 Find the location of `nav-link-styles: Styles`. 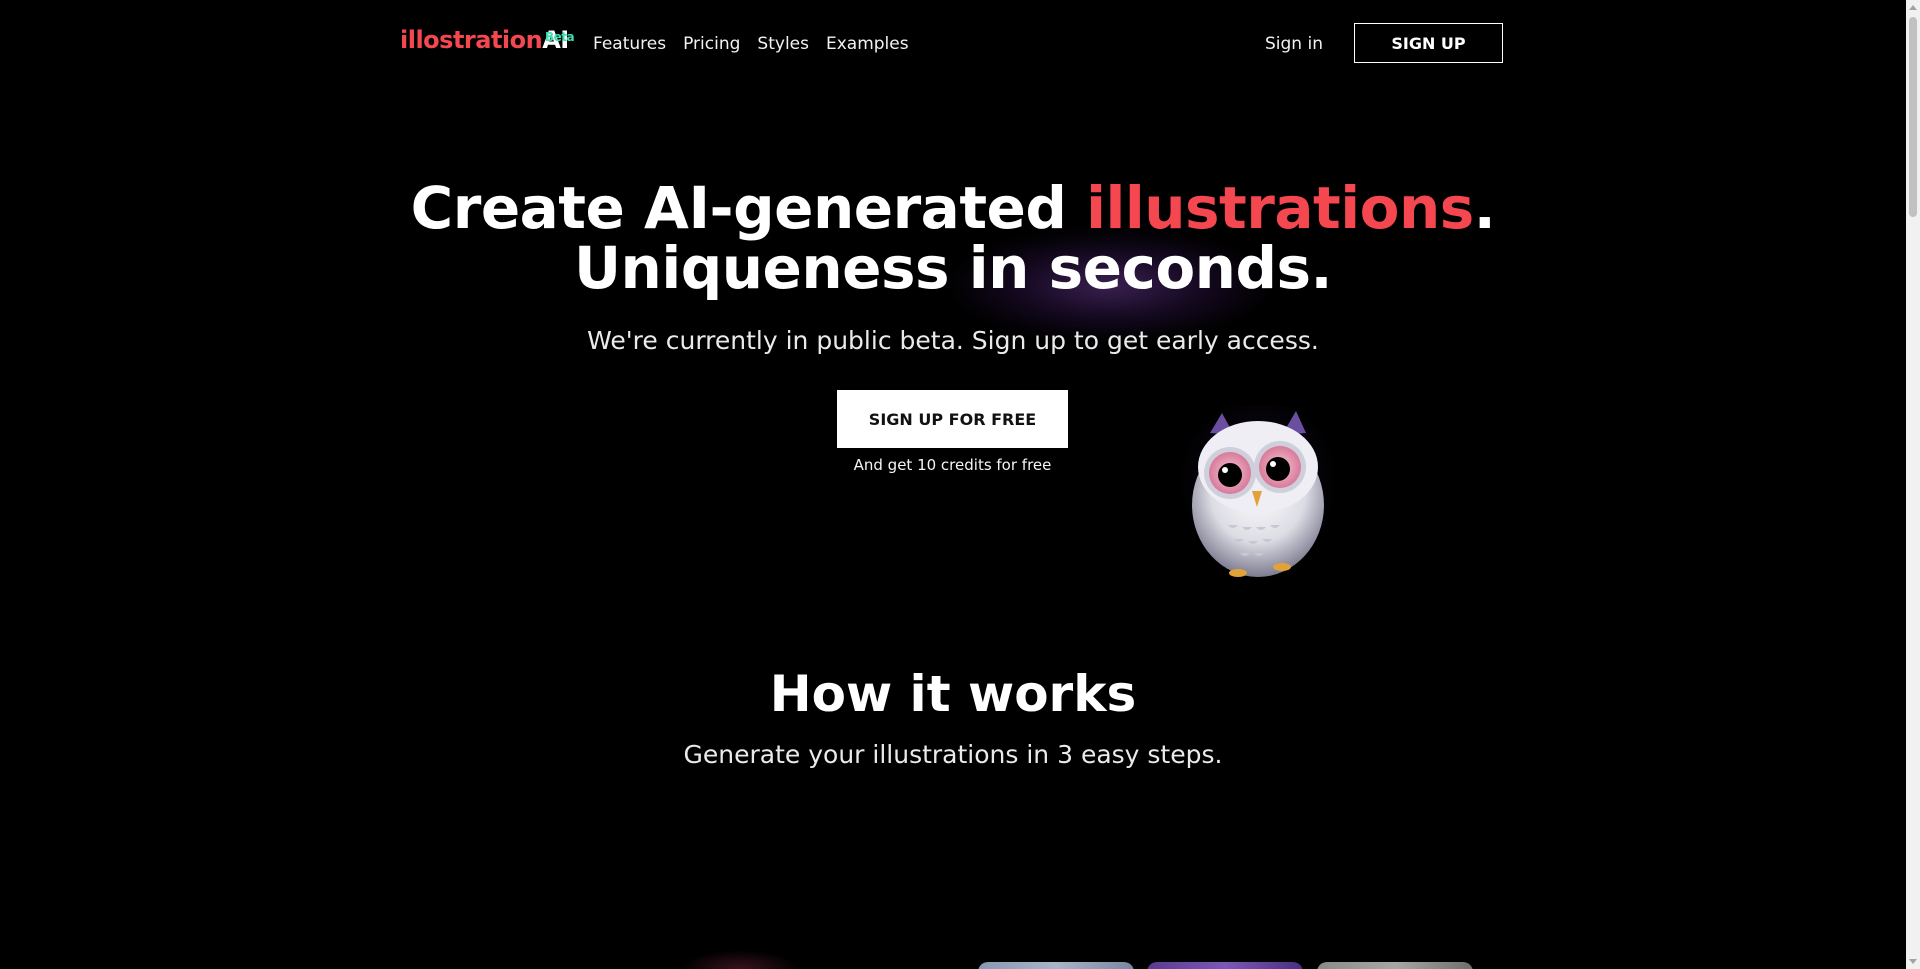

nav-link-styles: Styles is located at coordinates (783, 44).